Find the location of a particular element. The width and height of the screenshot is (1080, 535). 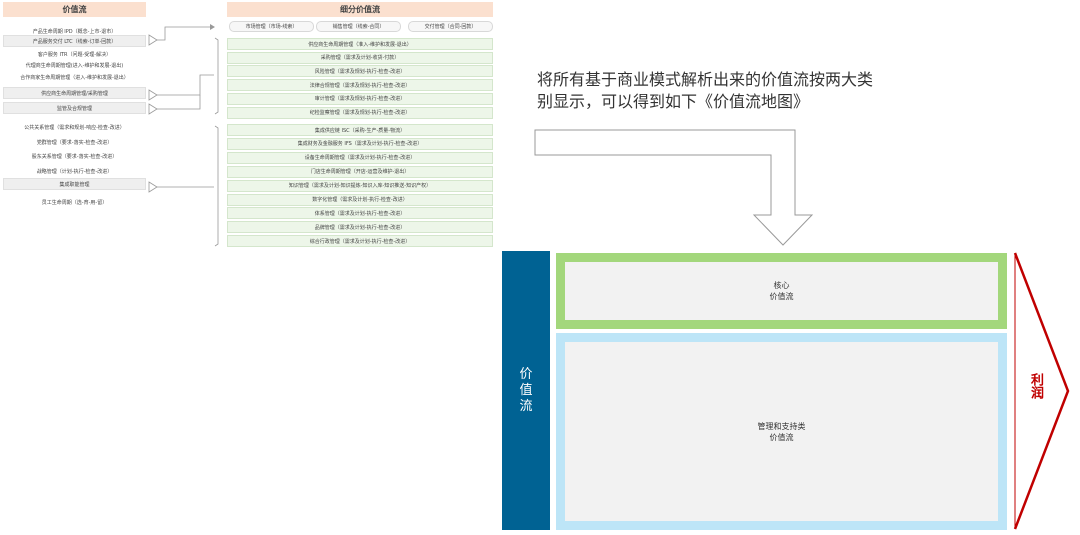

right-item: 采购管理（需求及计划-收货-付款） is located at coordinates (360, 57).